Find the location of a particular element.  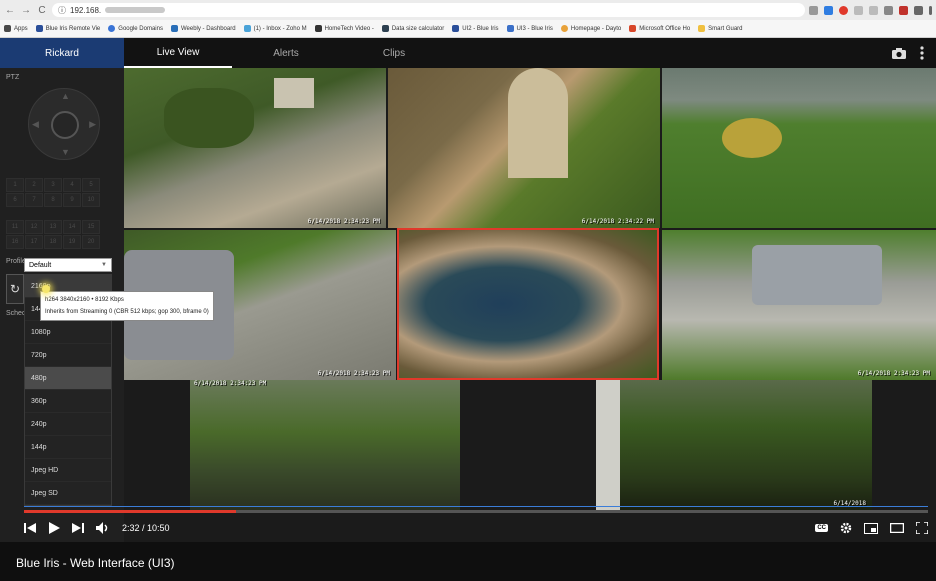

captions-icon: CC is located at coordinates (821, 528).